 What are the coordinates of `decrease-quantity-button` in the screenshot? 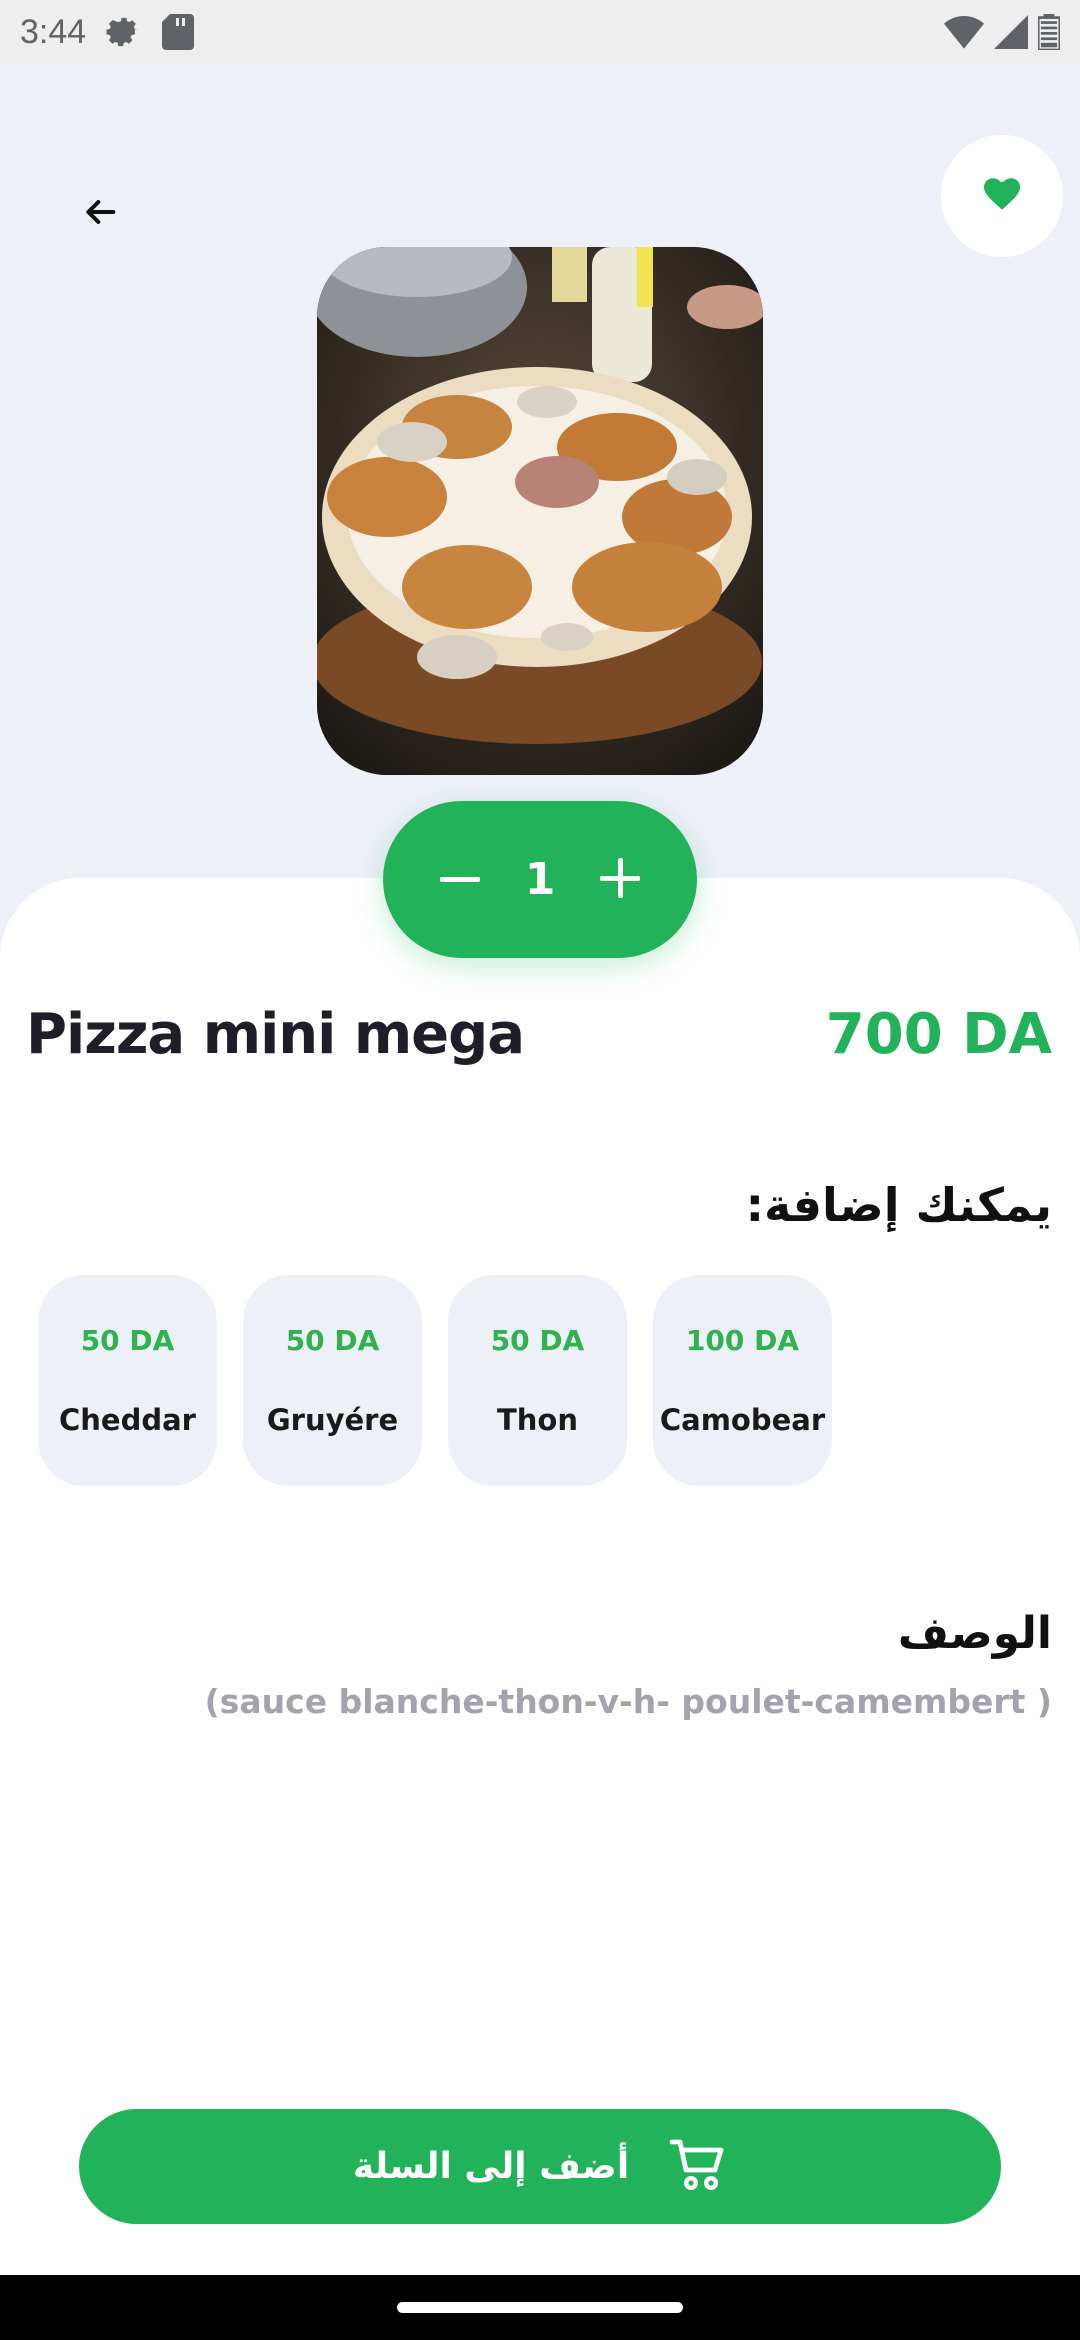 It's located at (460, 880).